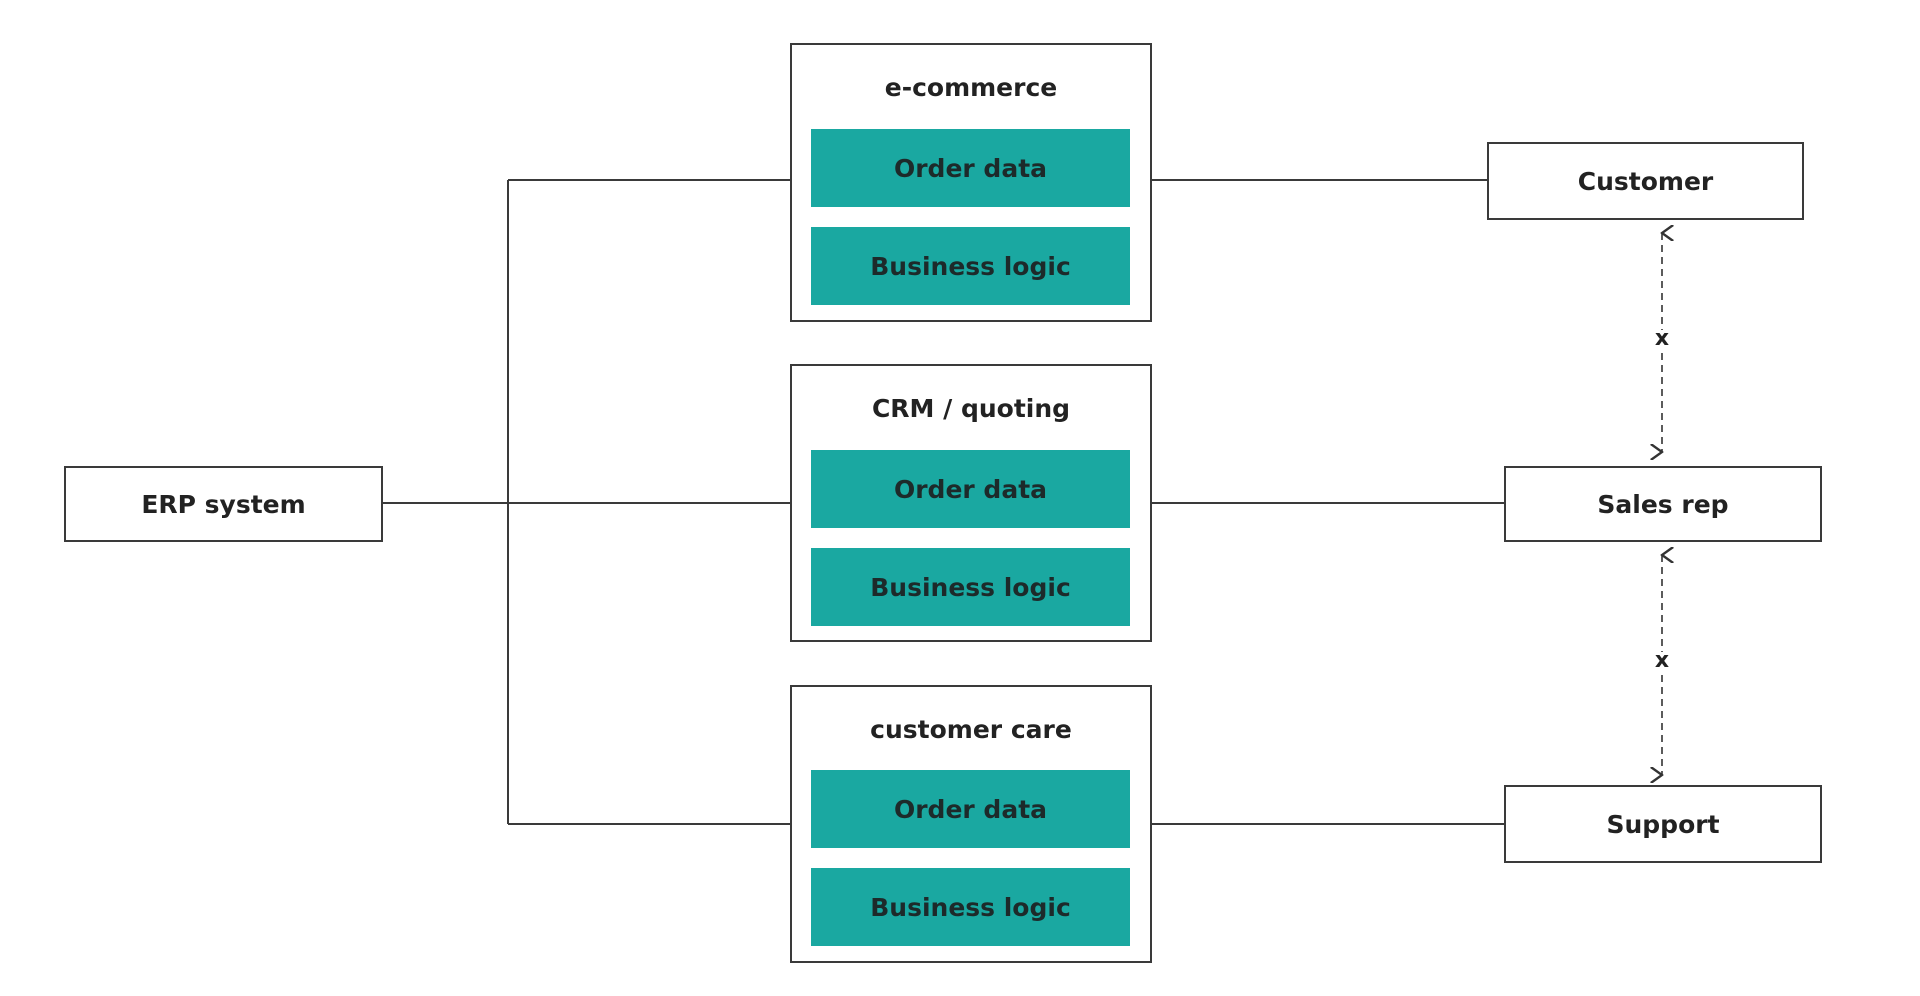 This screenshot has height=996, width=1920. I want to click on customer-box: Customer, so click(1645, 181).